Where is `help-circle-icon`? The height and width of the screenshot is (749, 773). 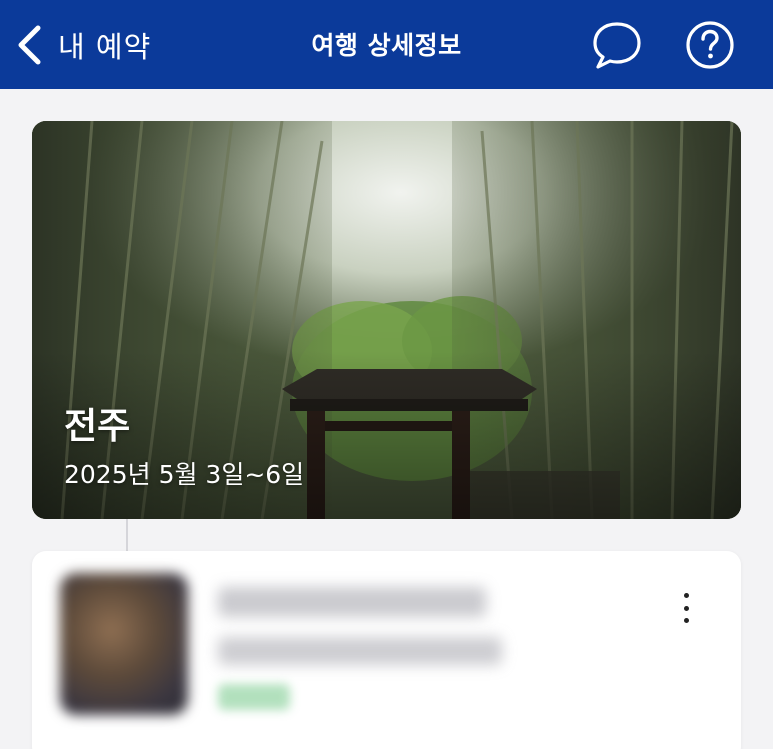
help-circle-icon is located at coordinates (710, 45).